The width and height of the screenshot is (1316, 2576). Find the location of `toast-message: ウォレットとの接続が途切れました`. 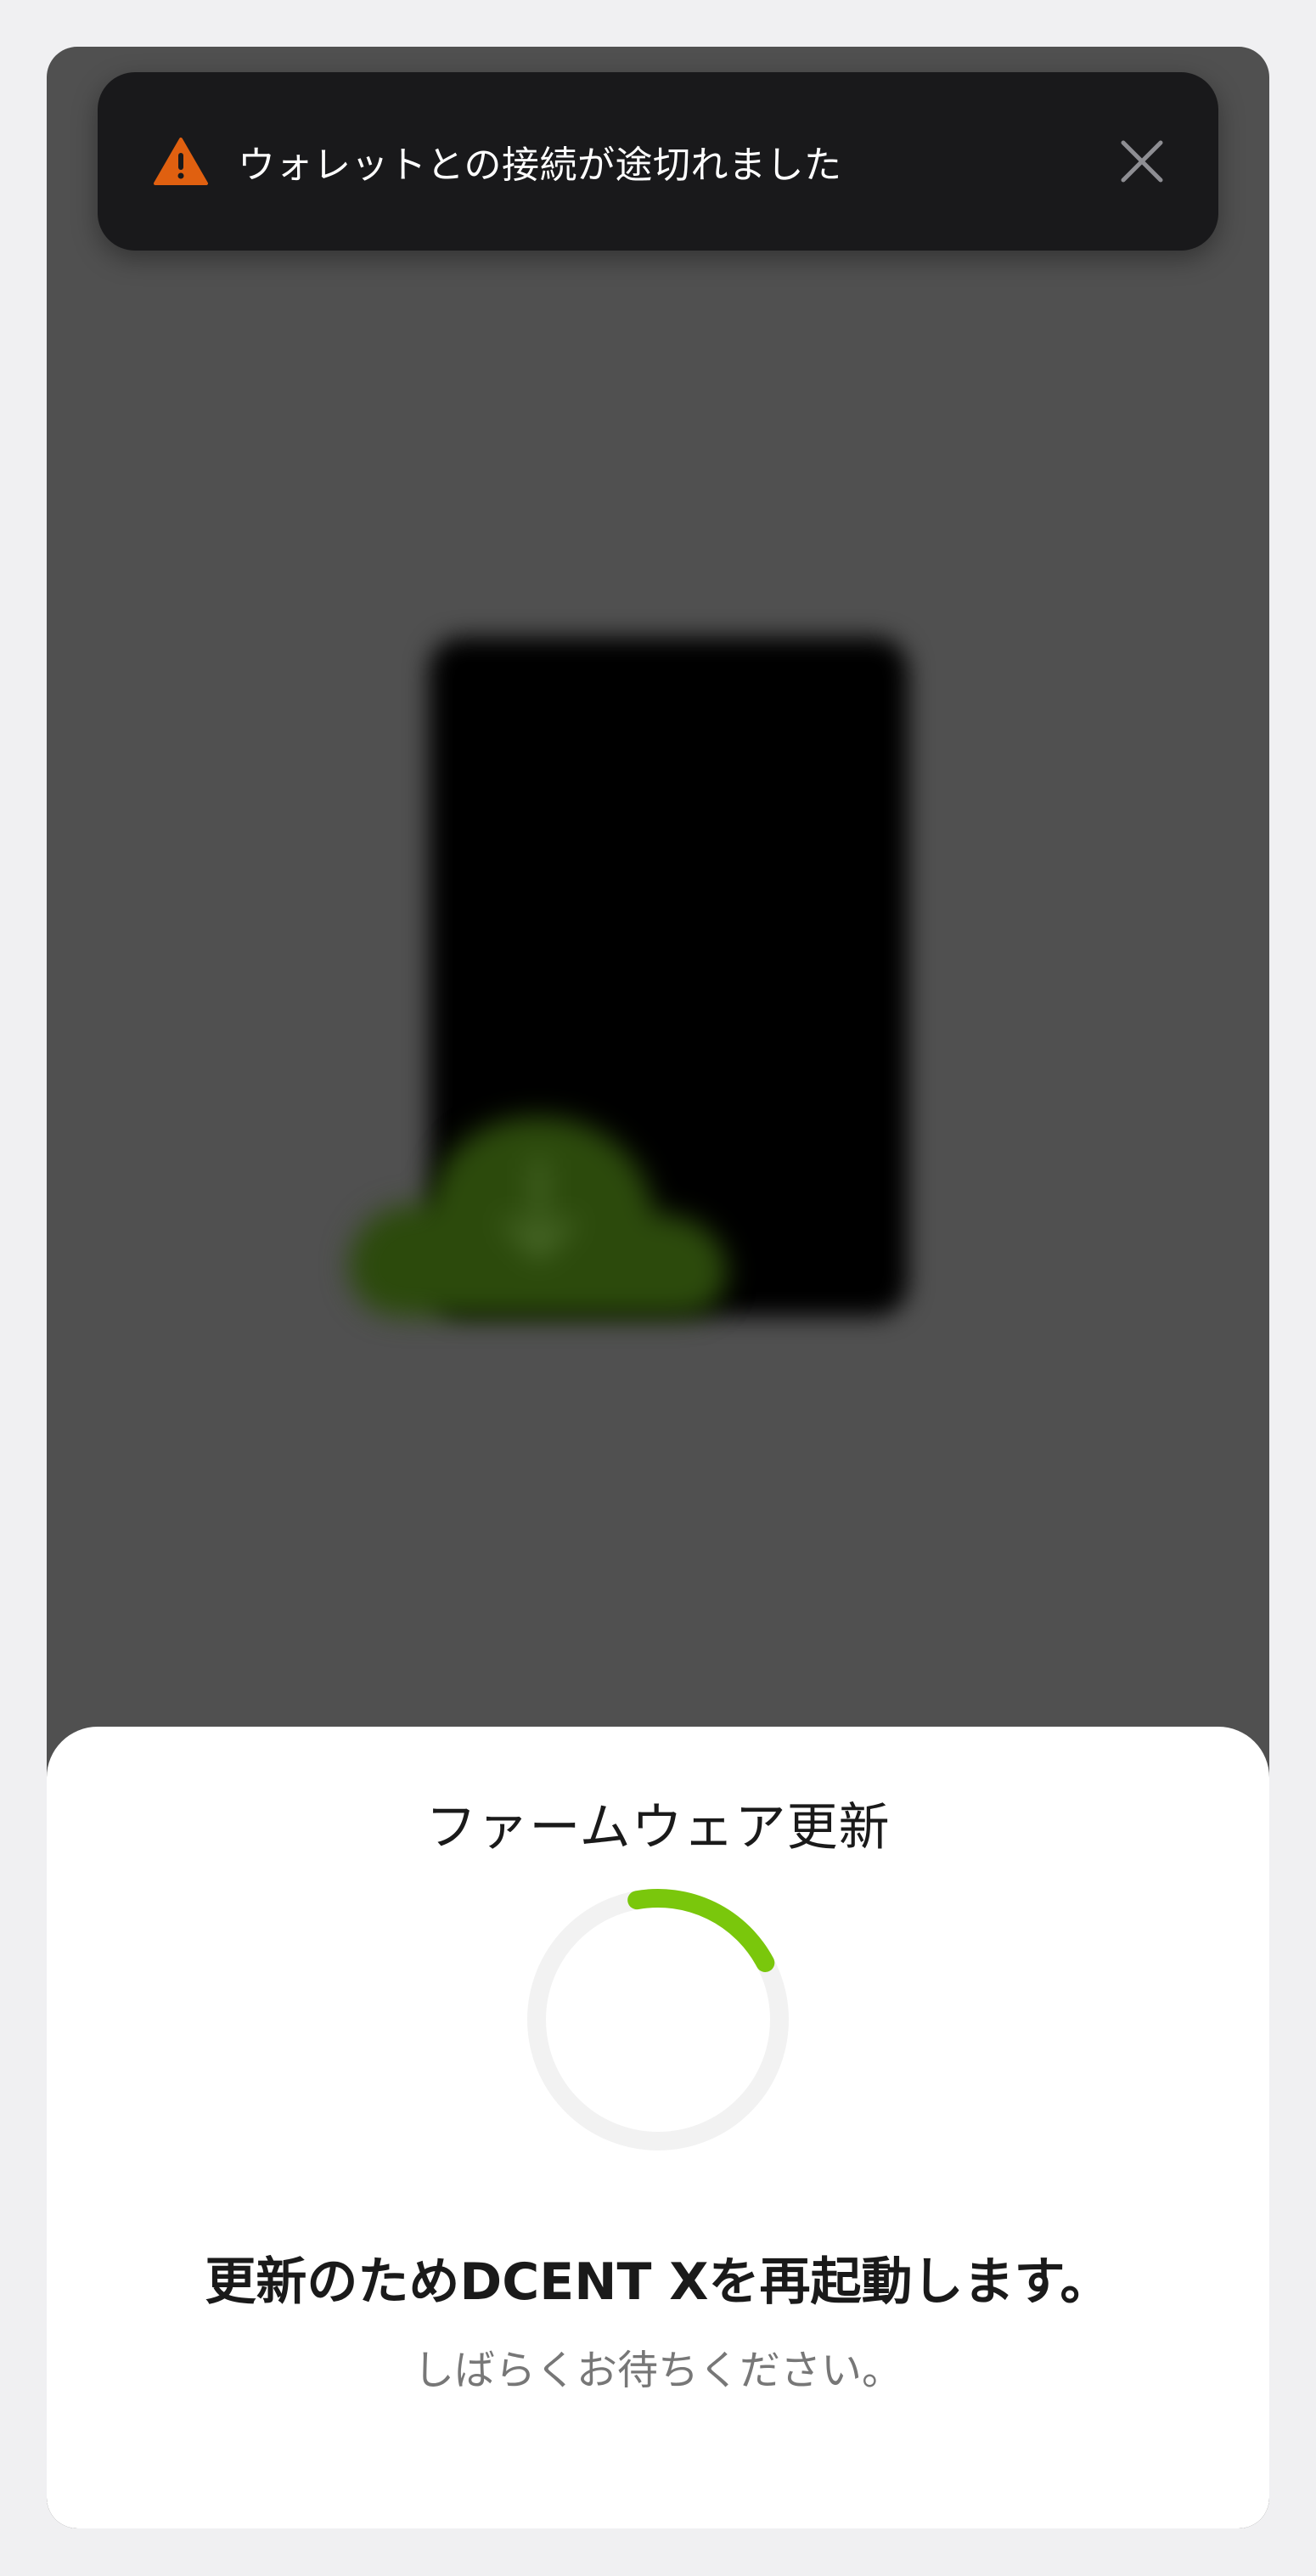

toast-message: ウォレットとの接続が途切れました is located at coordinates (540, 165).